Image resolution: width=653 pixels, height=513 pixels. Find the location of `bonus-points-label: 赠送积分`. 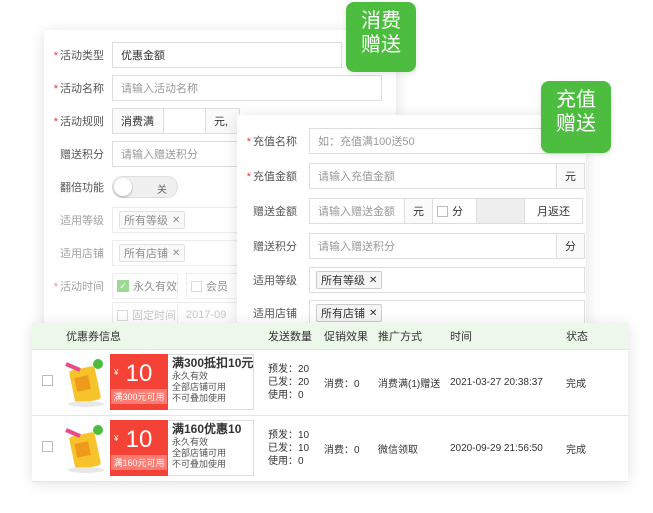

bonus-points-label: 赠送积分 is located at coordinates (82, 155).